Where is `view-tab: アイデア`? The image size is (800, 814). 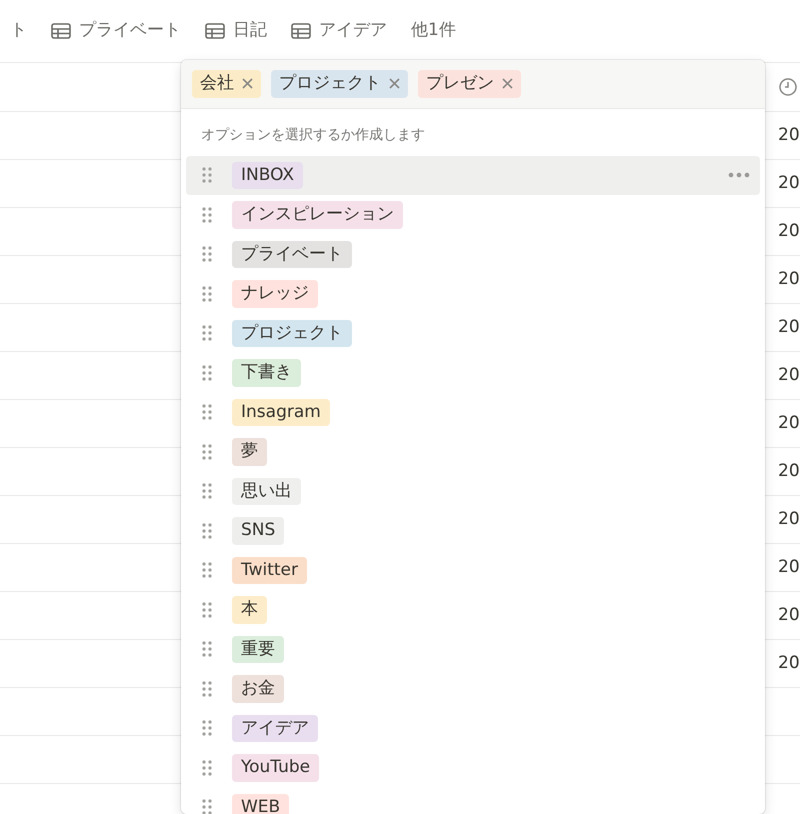
view-tab: アイデア is located at coordinates (339, 31).